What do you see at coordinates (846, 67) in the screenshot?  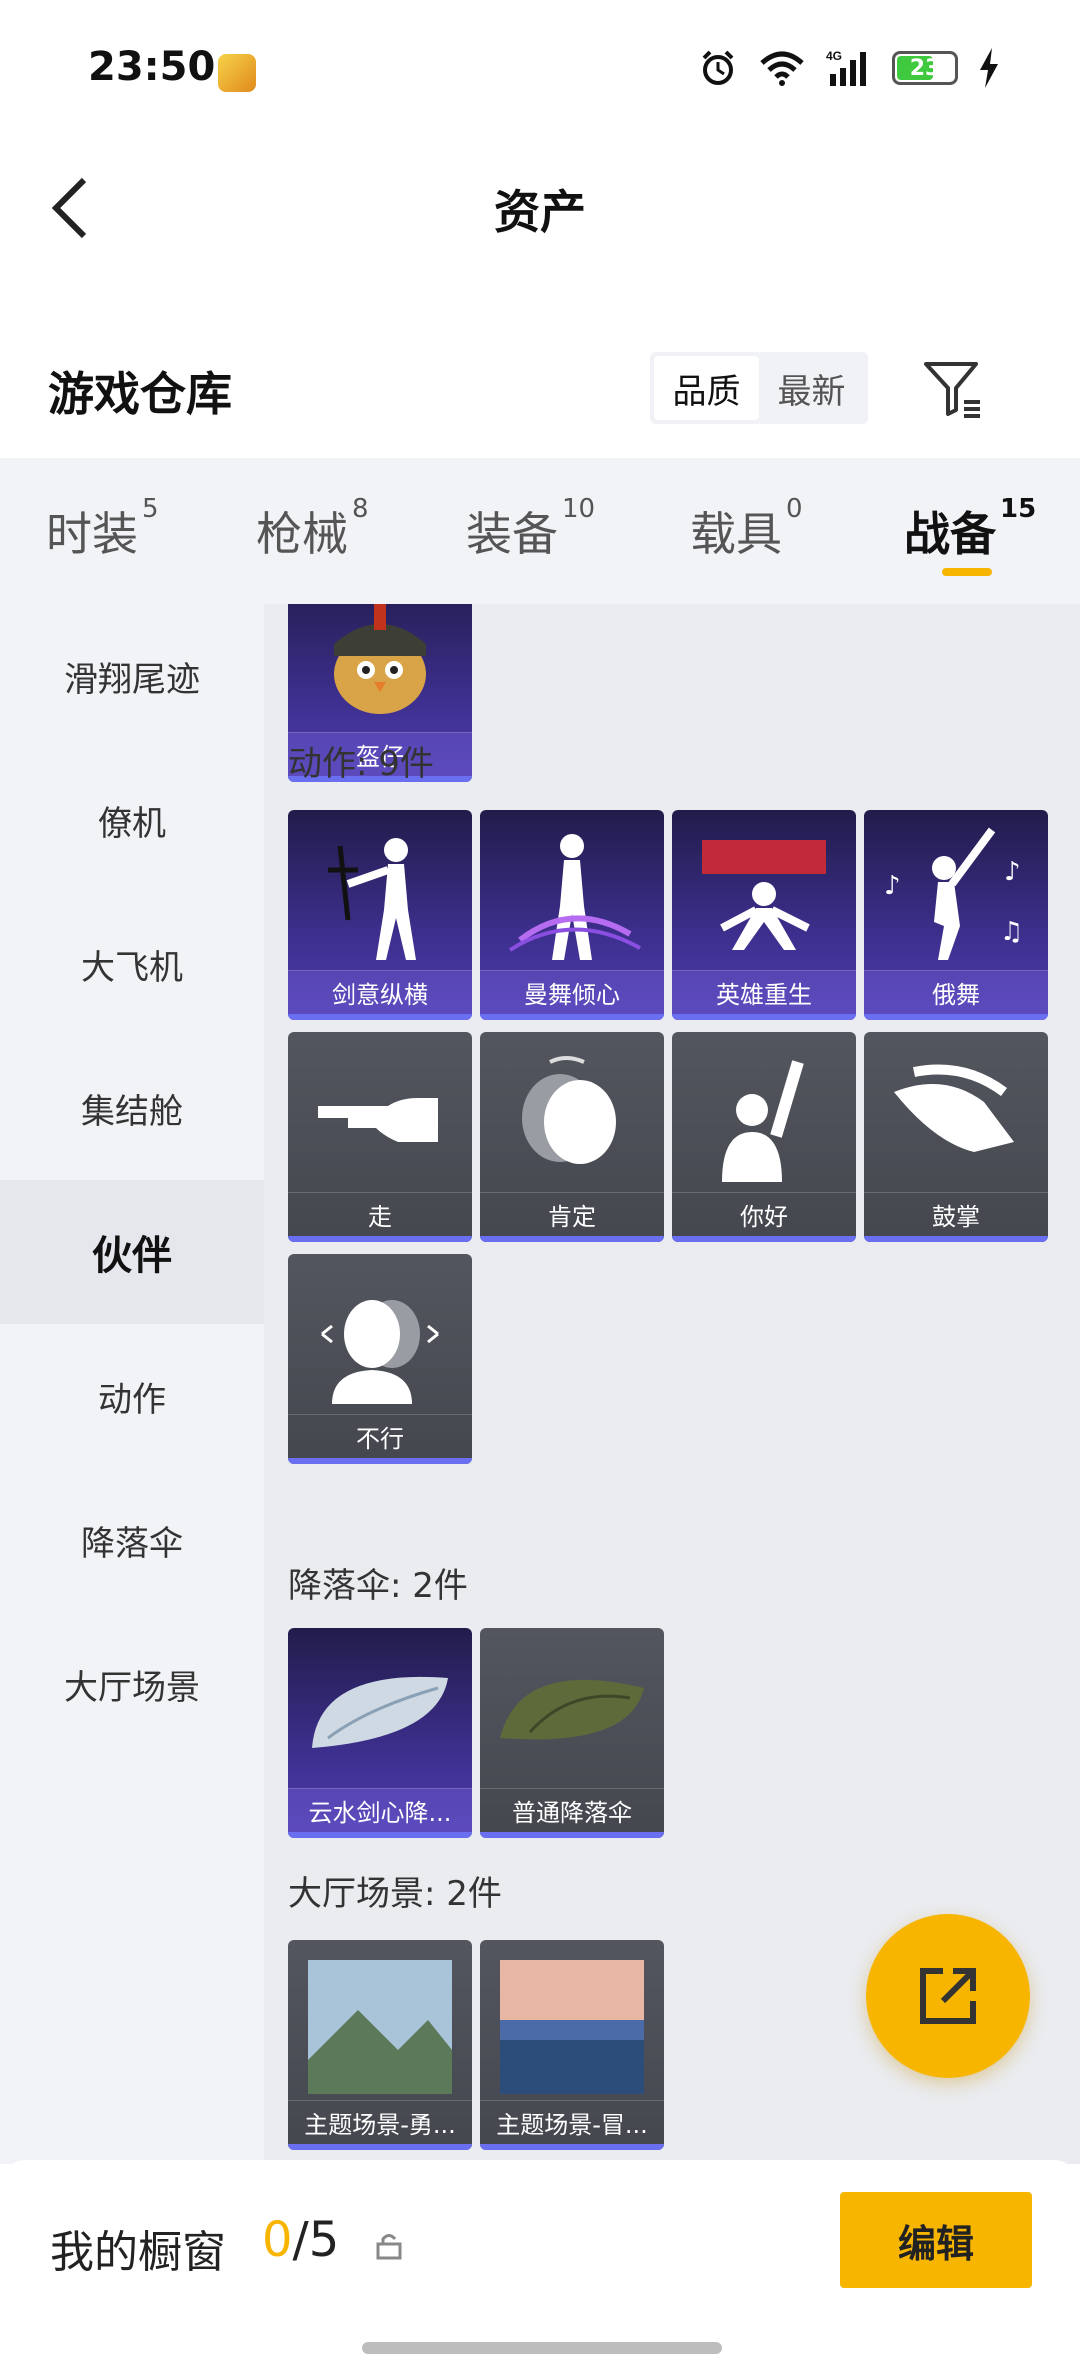 I see `cellular-signal-icon: 4G` at bounding box center [846, 67].